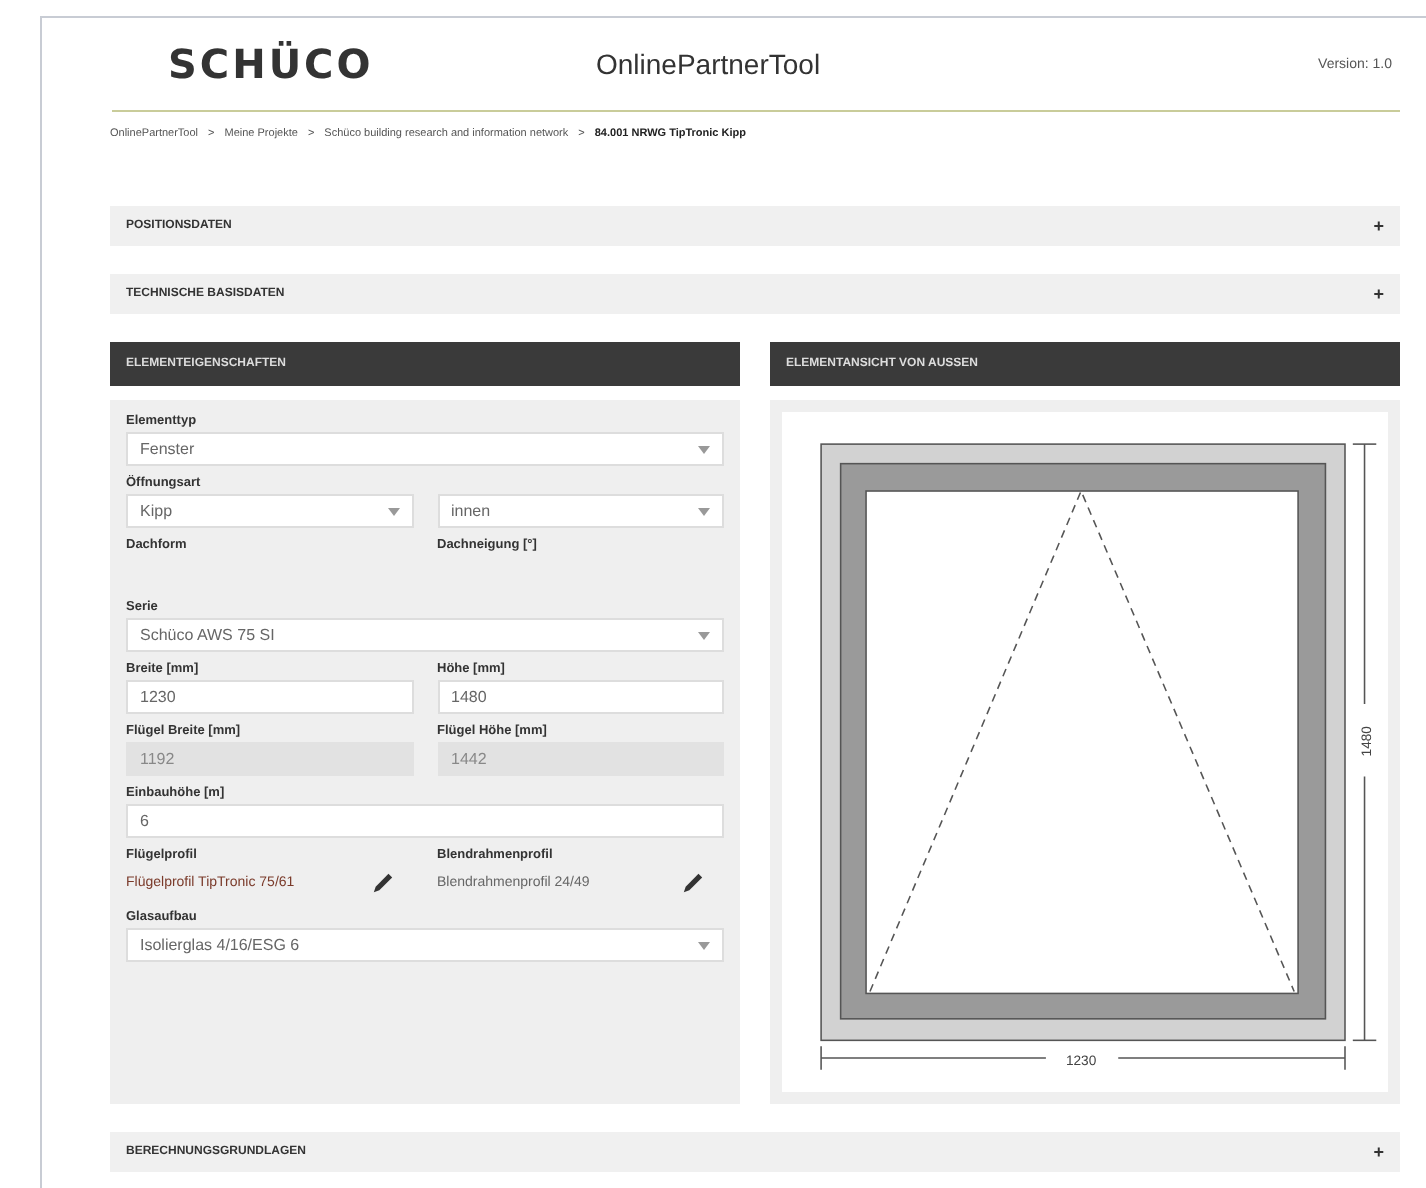 This screenshot has height=1188, width=1426. Describe the element at coordinates (425, 821) in the screenshot. I see `input-field: 6` at that location.